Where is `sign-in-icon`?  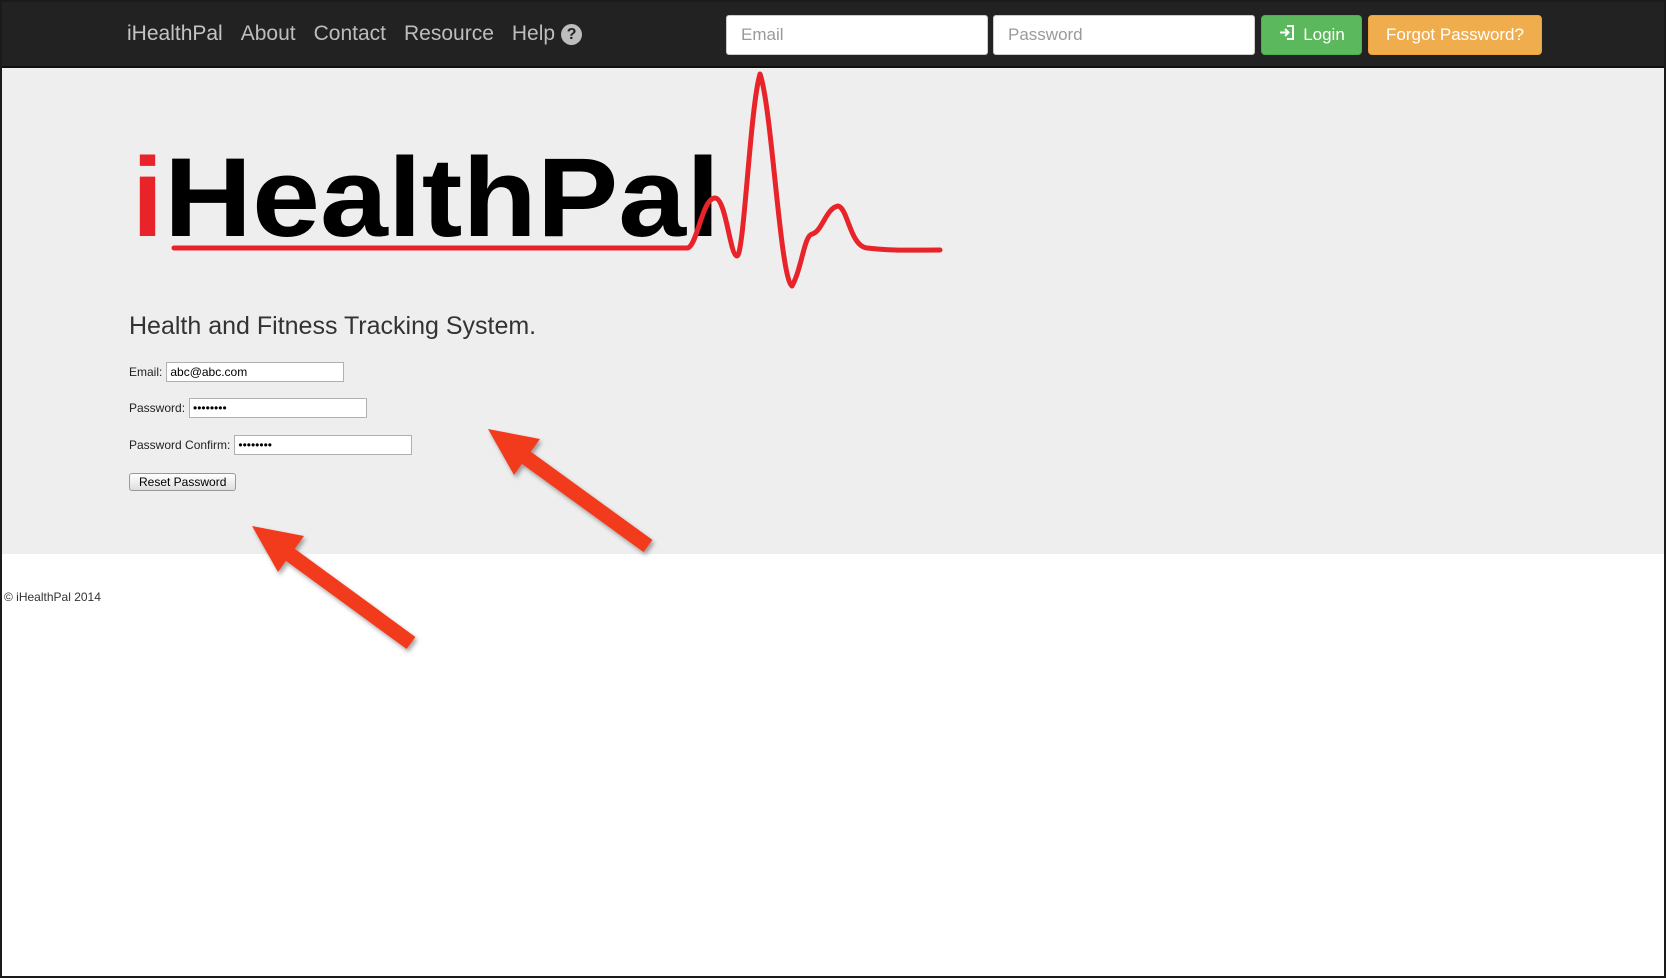 sign-in-icon is located at coordinates (1286, 35).